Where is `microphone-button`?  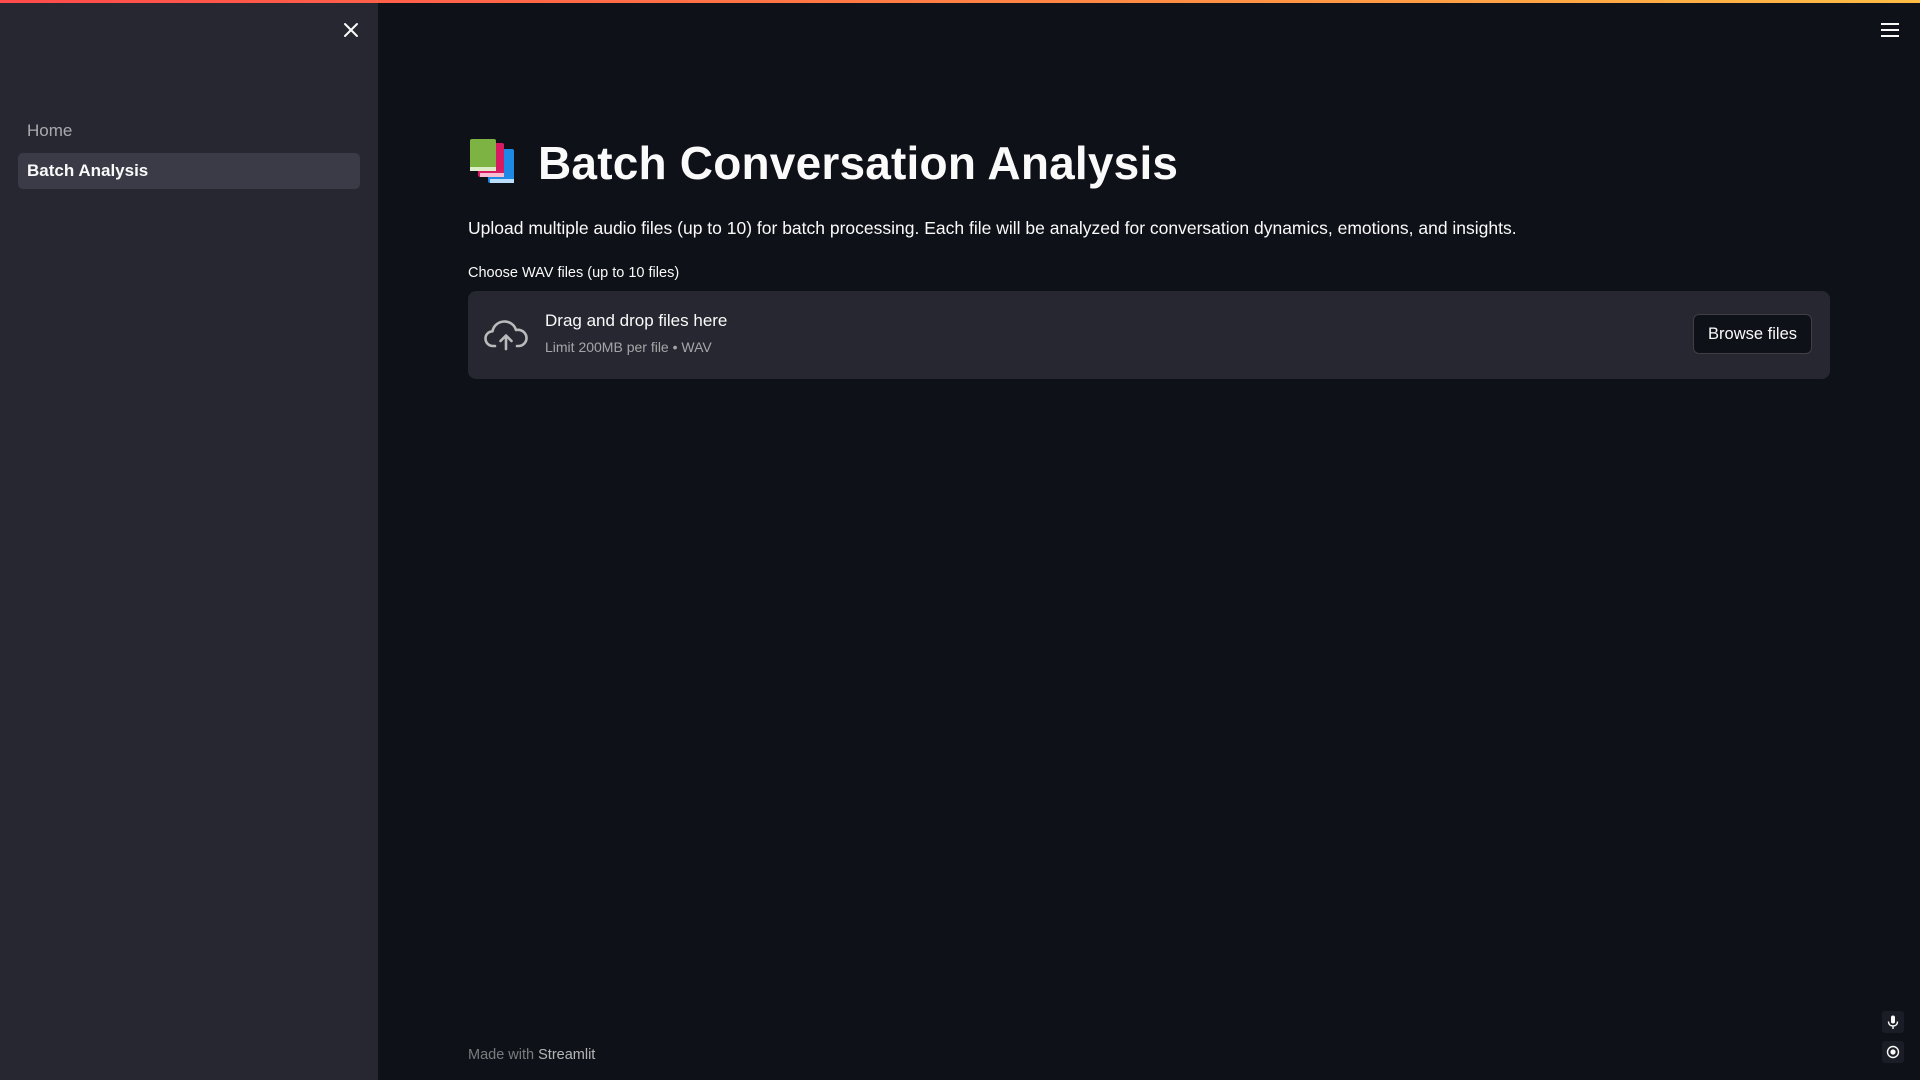
microphone-button is located at coordinates (1893, 1022).